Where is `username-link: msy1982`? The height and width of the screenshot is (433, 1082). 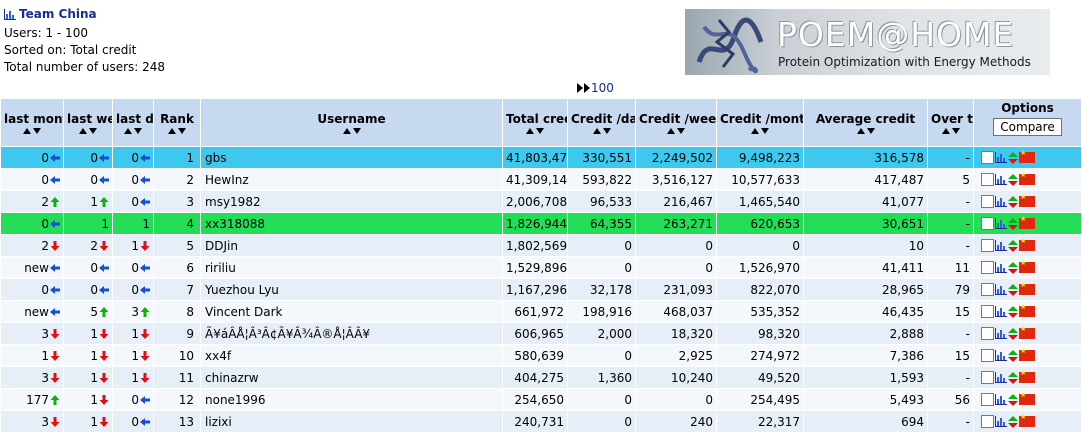 username-link: msy1982 is located at coordinates (351, 201).